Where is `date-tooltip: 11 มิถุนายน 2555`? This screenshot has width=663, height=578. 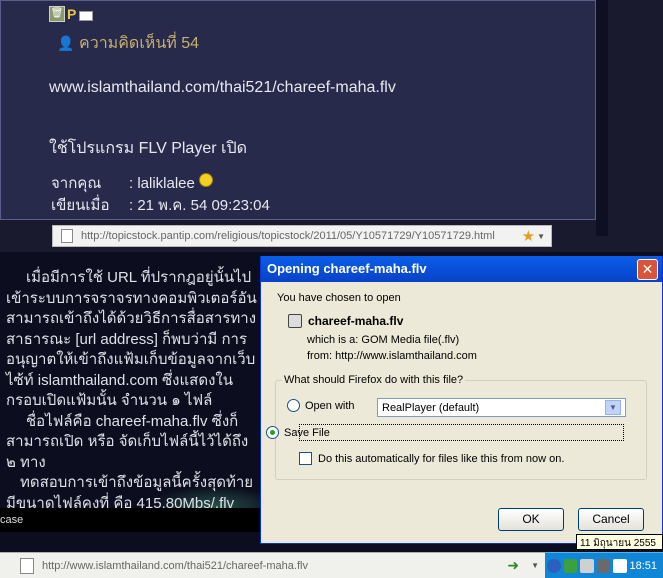 date-tooltip: 11 มิถุนายน 2555 is located at coordinates (619, 542).